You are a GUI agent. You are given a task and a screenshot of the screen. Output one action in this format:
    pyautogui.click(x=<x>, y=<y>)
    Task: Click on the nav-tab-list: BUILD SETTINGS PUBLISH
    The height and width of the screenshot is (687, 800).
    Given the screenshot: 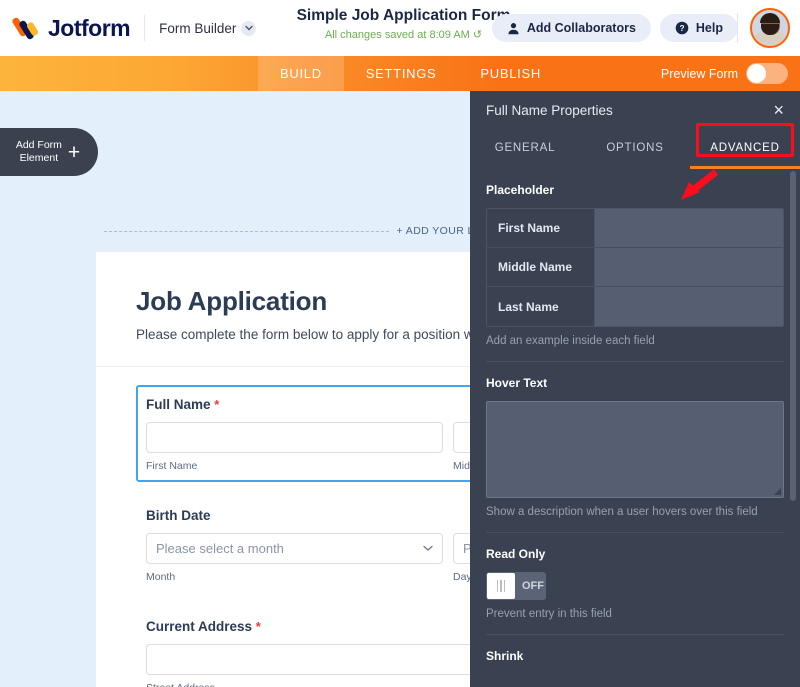 What is the action you would take?
    pyautogui.click(x=410, y=73)
    